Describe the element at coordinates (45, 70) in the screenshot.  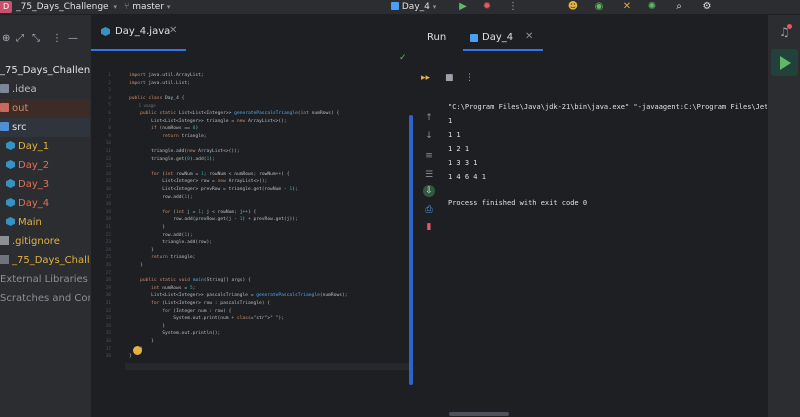
I see `tree-item-root: _75_Days_Challenge` at that location.